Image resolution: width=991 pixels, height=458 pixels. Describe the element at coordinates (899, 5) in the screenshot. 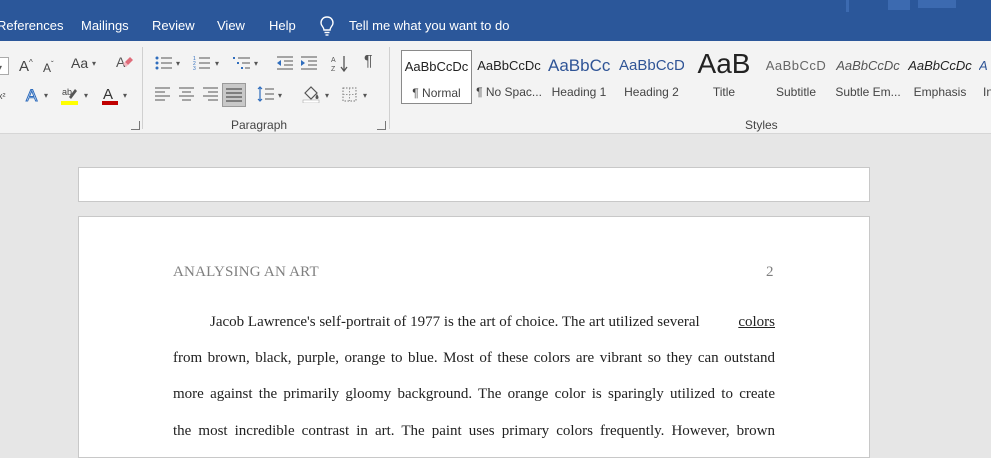

I see `comments-area-decoration` at that location.